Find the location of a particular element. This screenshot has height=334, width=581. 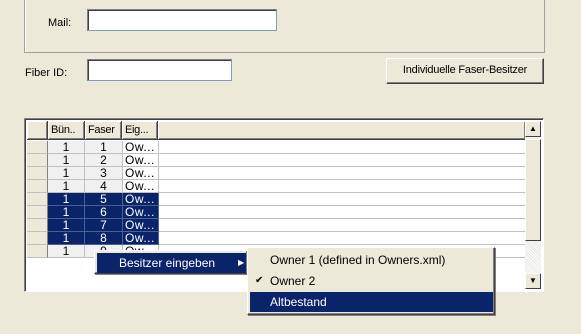

grid-vertical-scrollbar: ▲ ▼ is located at coordinates (533, 205).